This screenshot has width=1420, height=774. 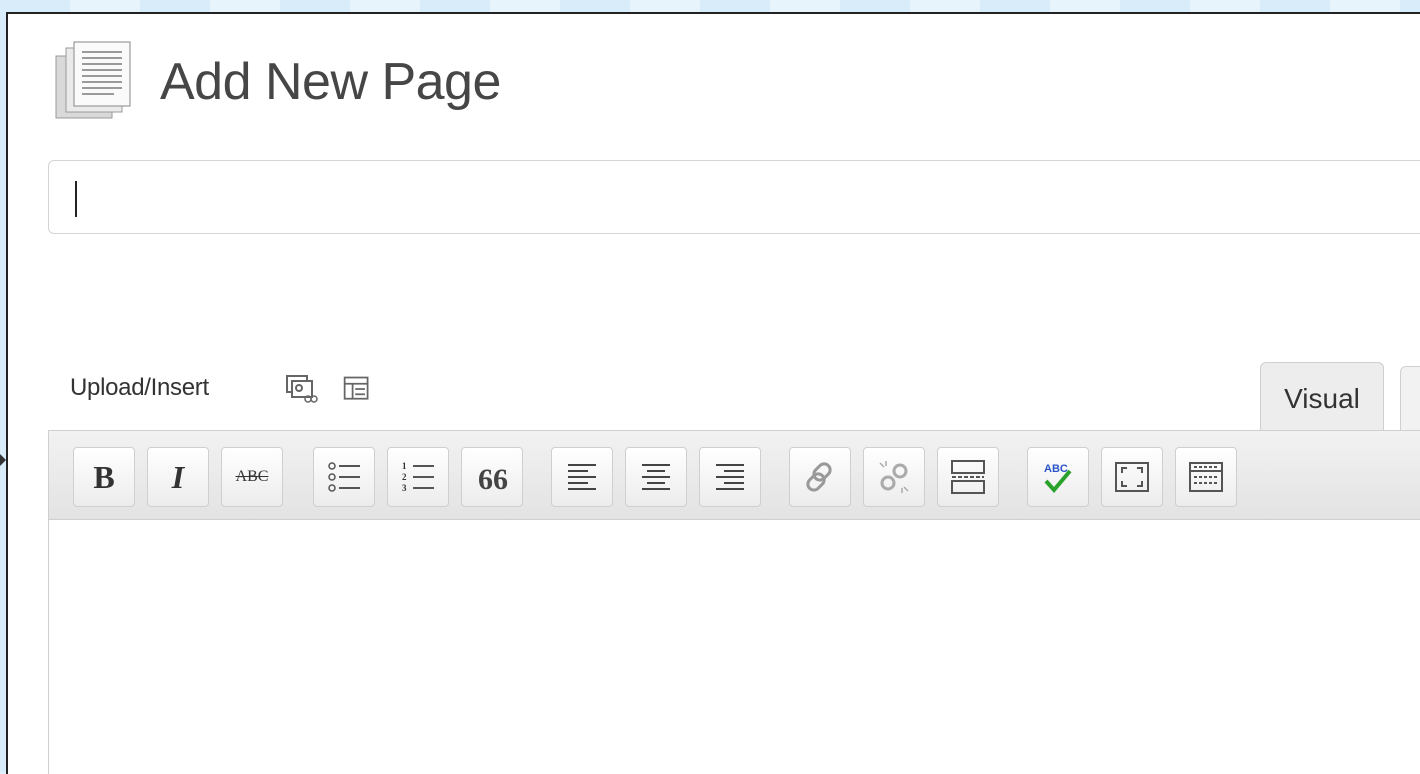 I want to click on align-right-button, so click(x=730, y=477).